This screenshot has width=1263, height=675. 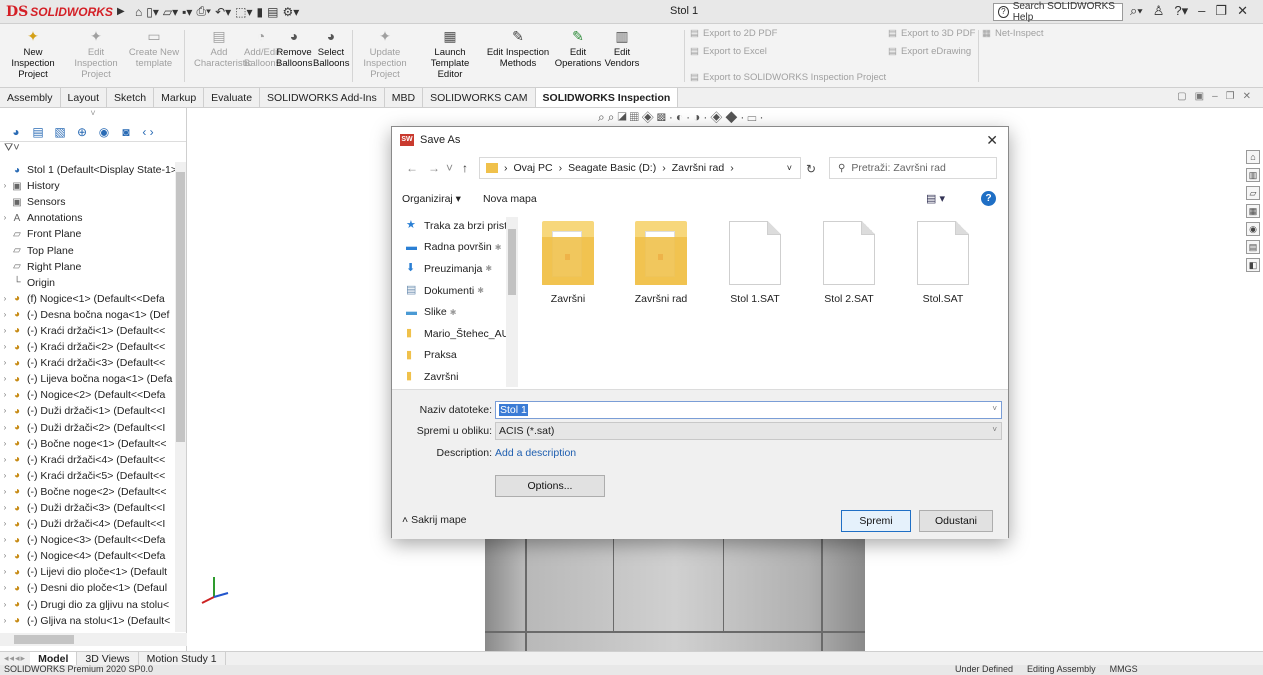 What do you see at coordinates (512, 262) in the screenshot?
I see `scrollbar-thumb` at bounding box center [512, 262].